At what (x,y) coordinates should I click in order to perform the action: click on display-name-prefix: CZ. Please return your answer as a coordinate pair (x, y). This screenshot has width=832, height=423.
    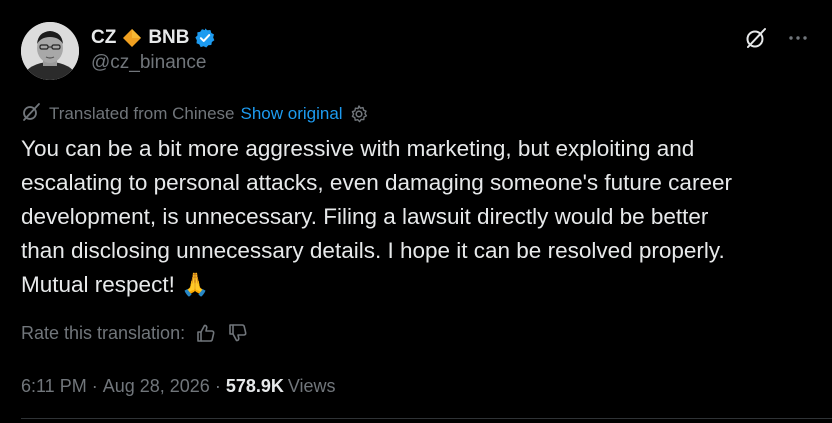
    Looking at the image, I should click on (104, 37).